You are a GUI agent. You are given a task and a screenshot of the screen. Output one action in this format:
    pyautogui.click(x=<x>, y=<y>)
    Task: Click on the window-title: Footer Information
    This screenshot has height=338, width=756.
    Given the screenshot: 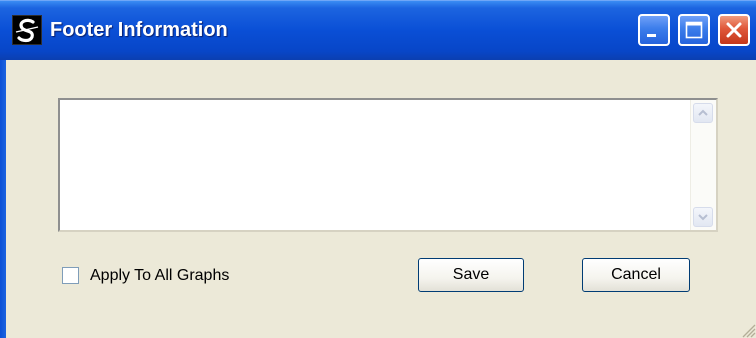 What is the action you would take?
    pyautogui.click(x=139, y=30)
    